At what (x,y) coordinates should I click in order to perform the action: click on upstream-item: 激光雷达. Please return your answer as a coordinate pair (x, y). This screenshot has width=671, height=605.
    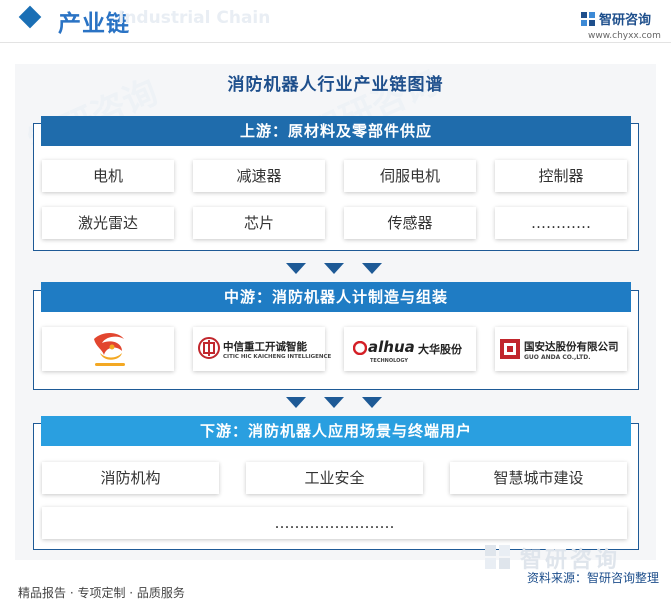
    Looking at the image, I should click on (108, 223).